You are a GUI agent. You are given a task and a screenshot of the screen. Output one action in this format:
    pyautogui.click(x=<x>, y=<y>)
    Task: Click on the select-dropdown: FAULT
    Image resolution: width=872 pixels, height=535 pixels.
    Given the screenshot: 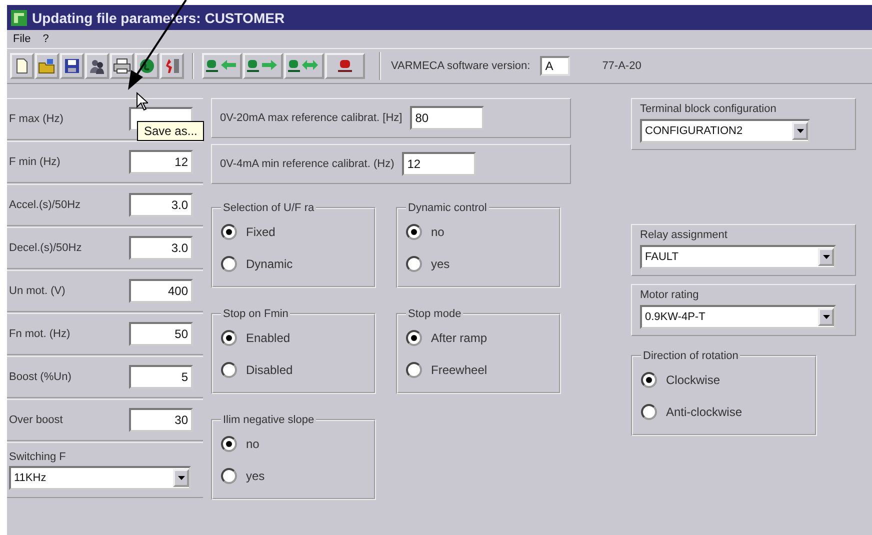 What is the action you would take?
    pyautogui.click(x=738, y=257)
    